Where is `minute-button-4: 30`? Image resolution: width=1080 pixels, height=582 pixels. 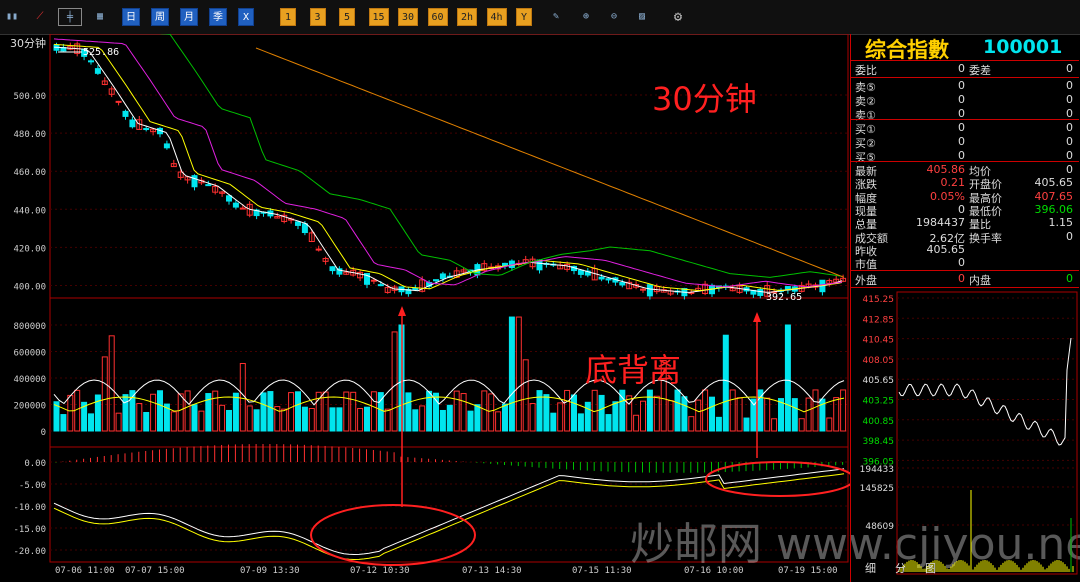 minute-button-4: 30 is located at coordinates (408, 17).